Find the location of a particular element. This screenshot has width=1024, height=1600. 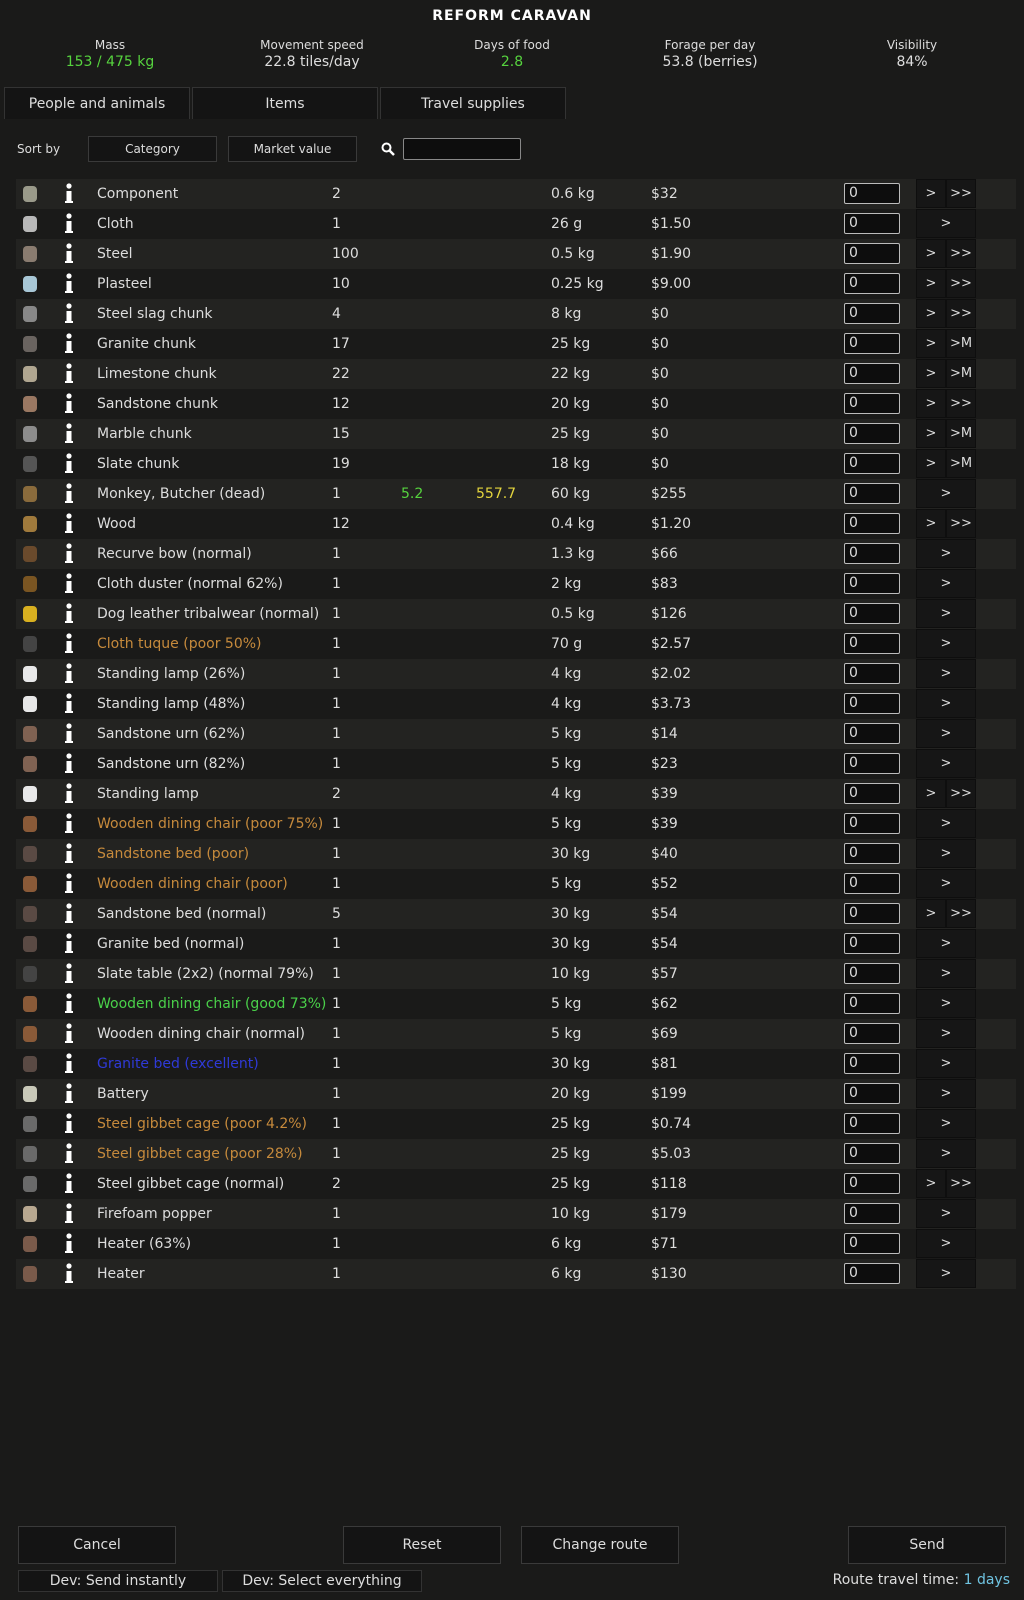

tab-people-and-animals: People and animals is located at coordinates (97, 103).